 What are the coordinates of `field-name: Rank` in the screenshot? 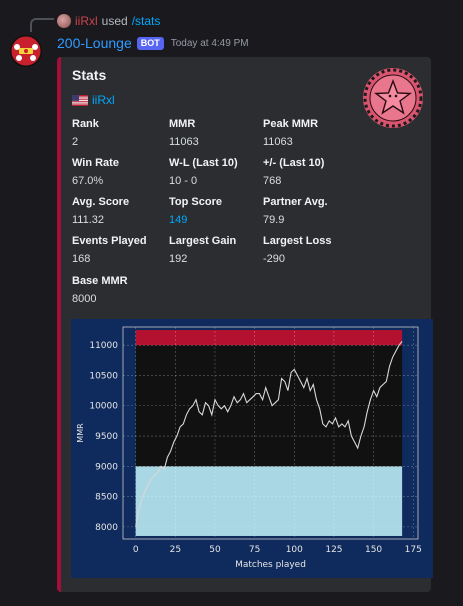 It's located at (85, 124).